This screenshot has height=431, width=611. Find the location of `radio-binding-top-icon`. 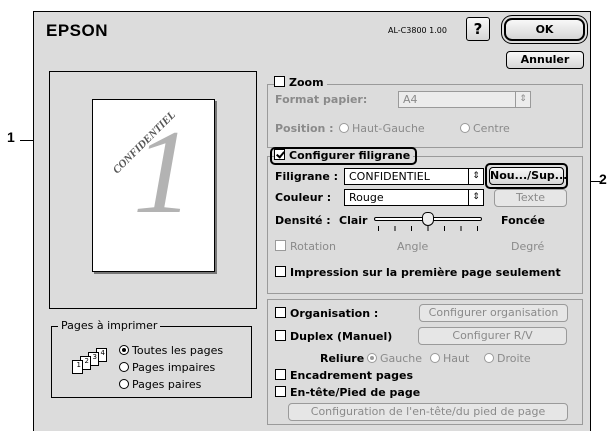

radio-binding-top-icon is located at coordinates (435, 358).